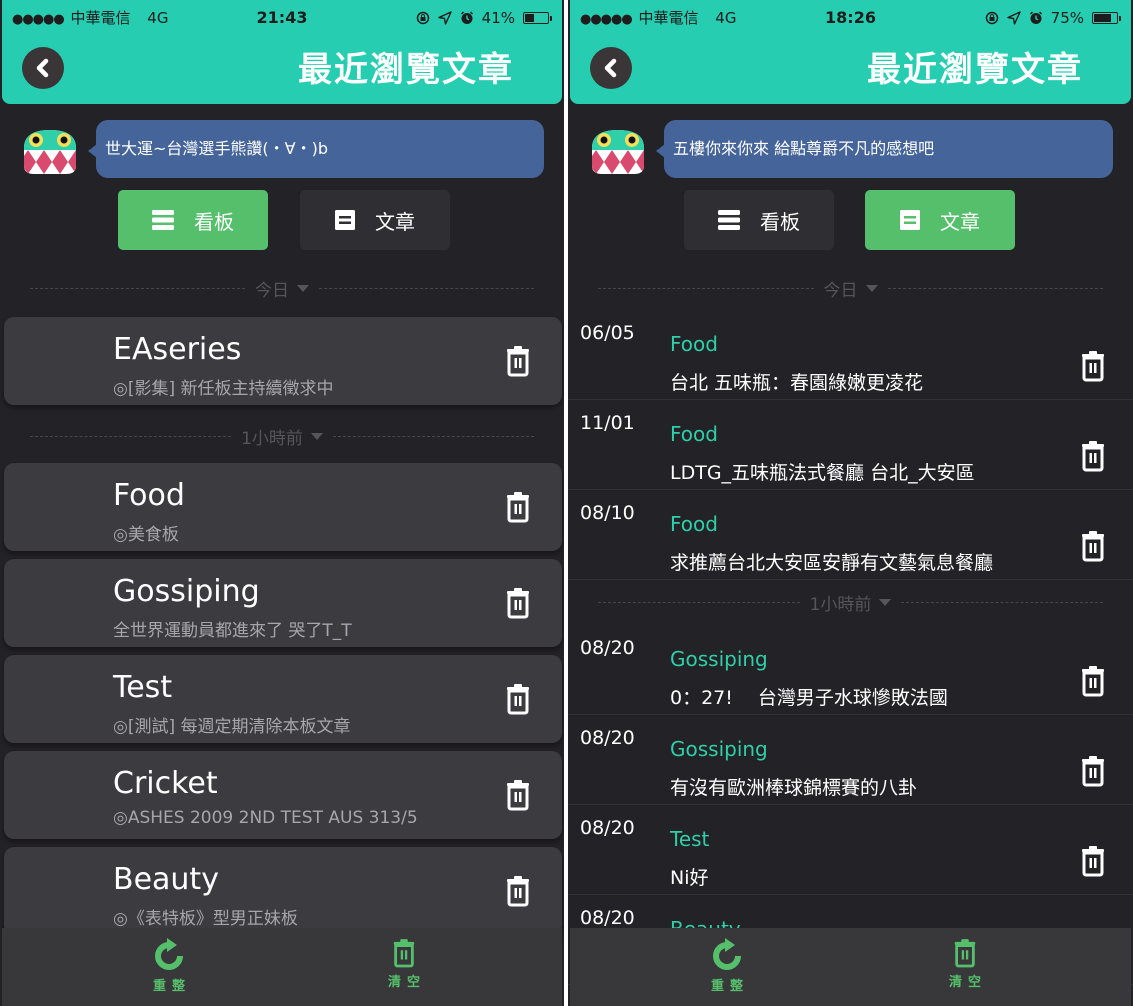 This screenshot has height=1006, width=1133. I want to click on board-card: Beauty ◎《表特板》型男正妹板, so click(283, 891).